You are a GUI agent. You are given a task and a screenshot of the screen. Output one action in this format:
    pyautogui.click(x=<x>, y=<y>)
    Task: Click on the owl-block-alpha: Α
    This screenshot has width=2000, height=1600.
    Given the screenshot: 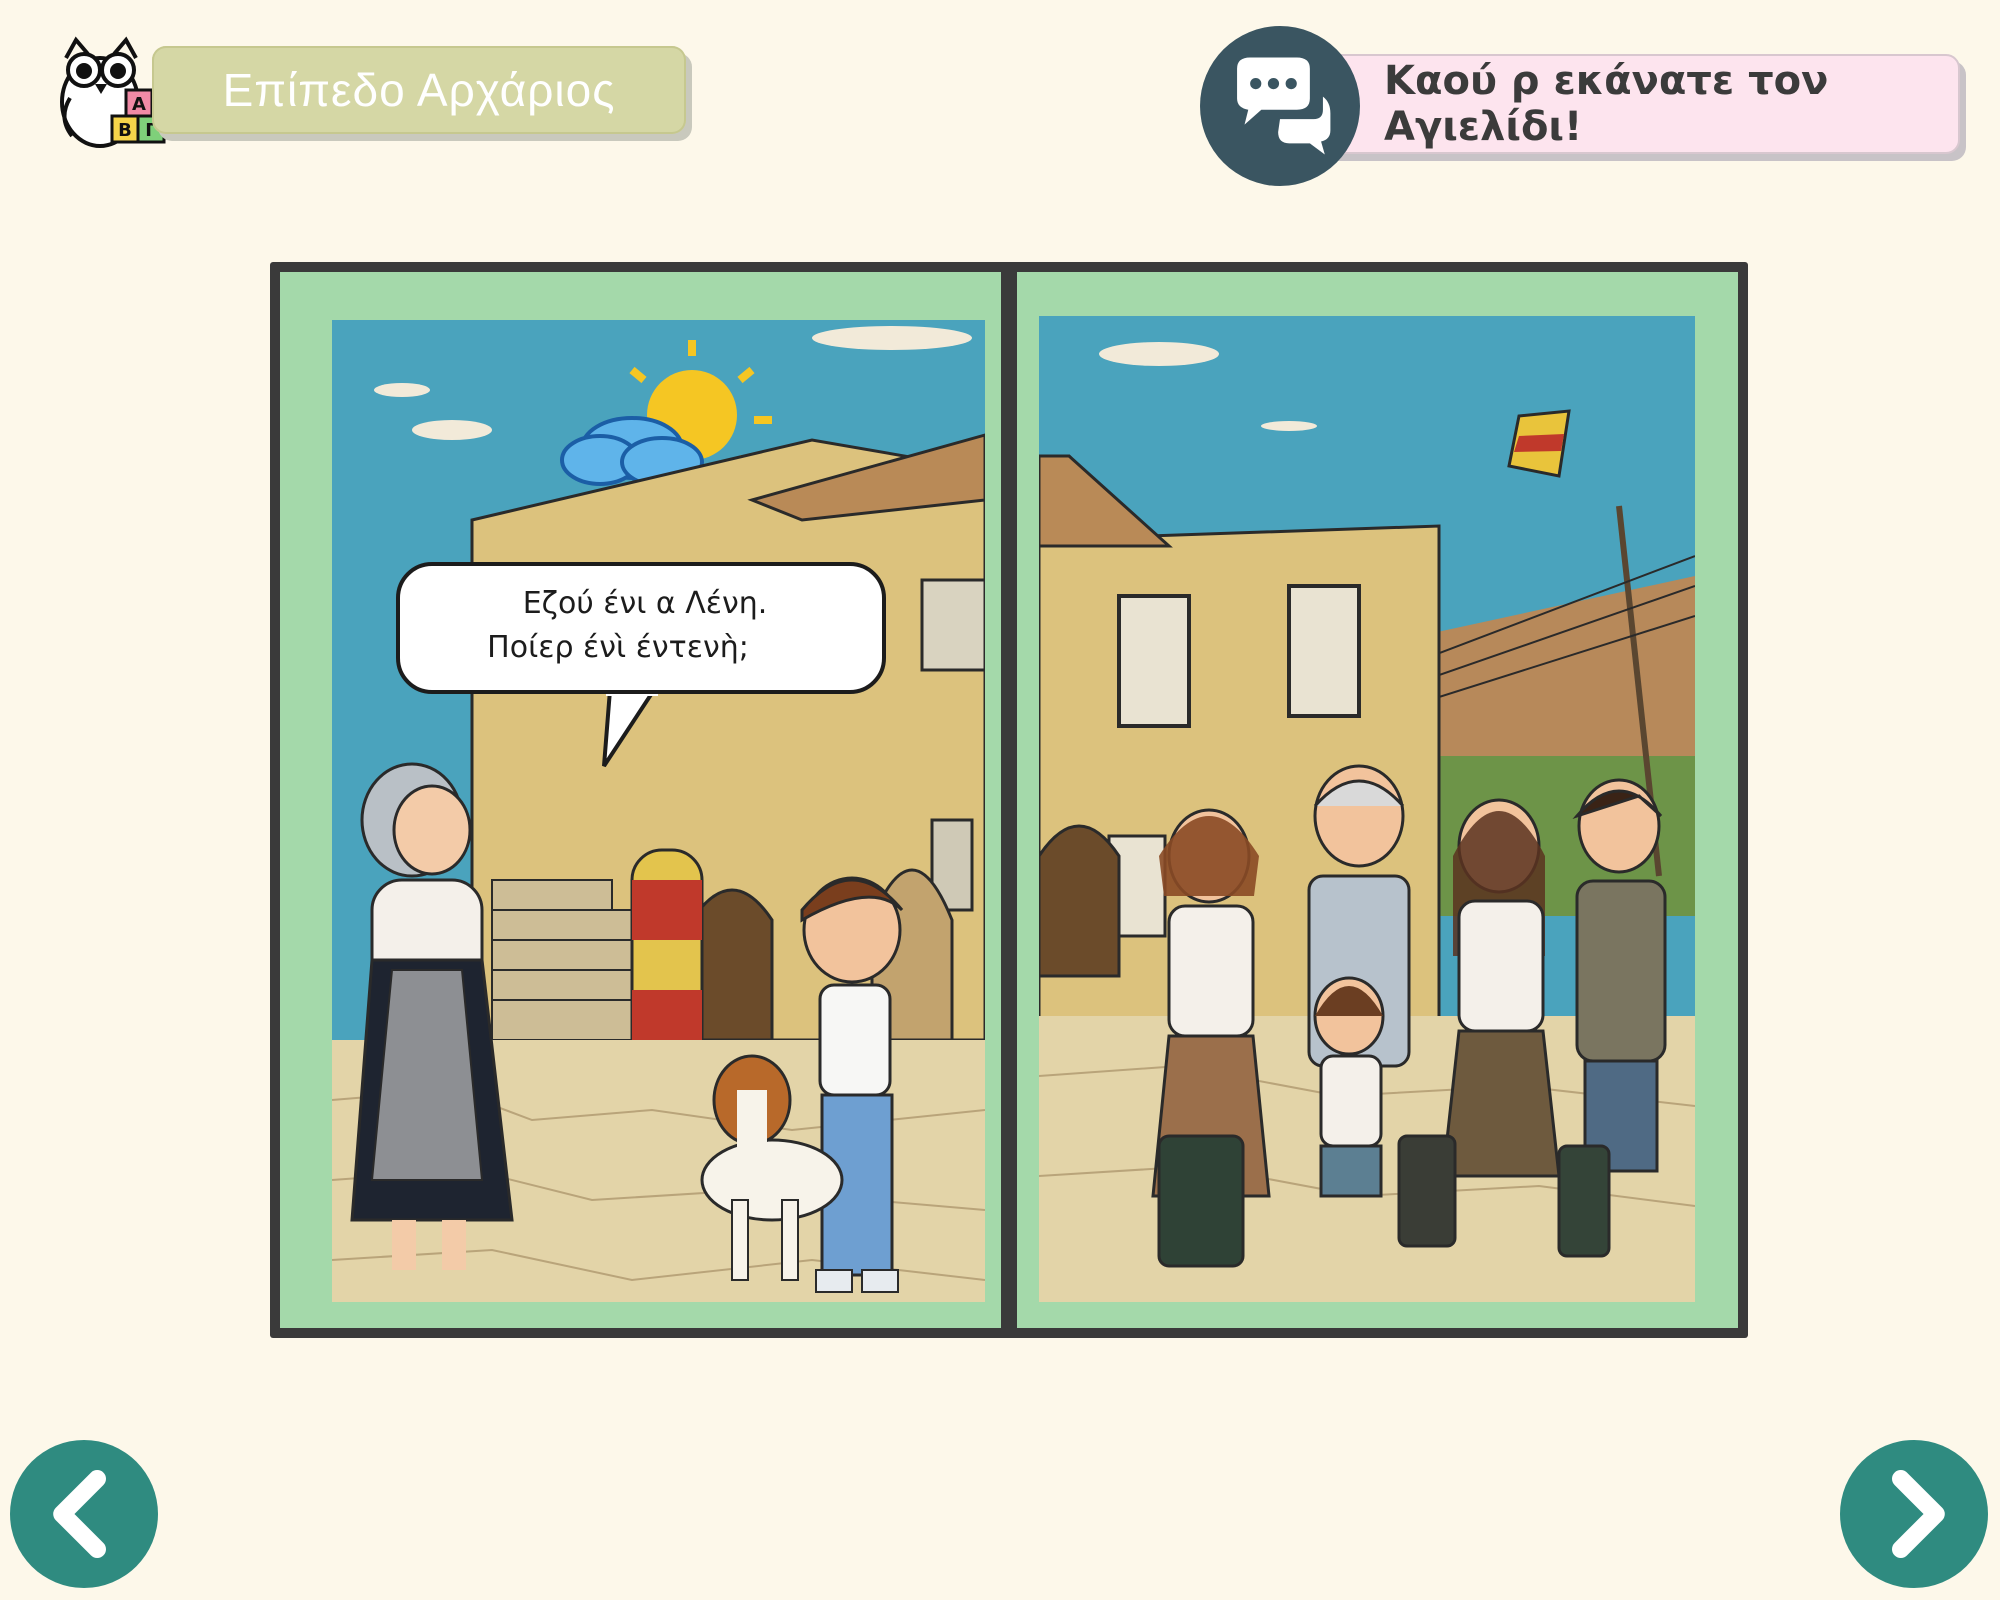 What is the action you would take?
    pyautogui.click(x=139, y=104)
    